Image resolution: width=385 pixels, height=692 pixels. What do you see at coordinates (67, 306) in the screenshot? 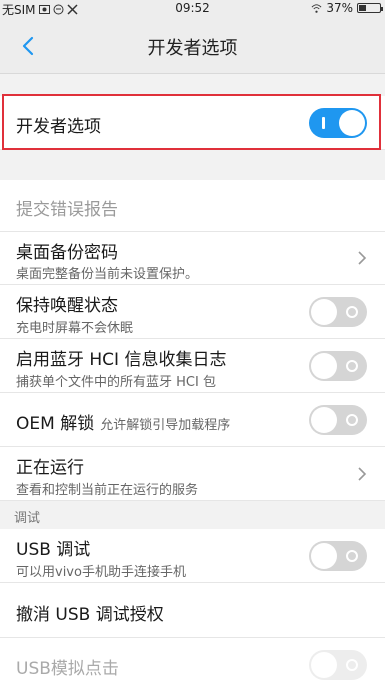
I see `stay-awake-label: 保持唤醒状态` at bounding box center [67, 306].